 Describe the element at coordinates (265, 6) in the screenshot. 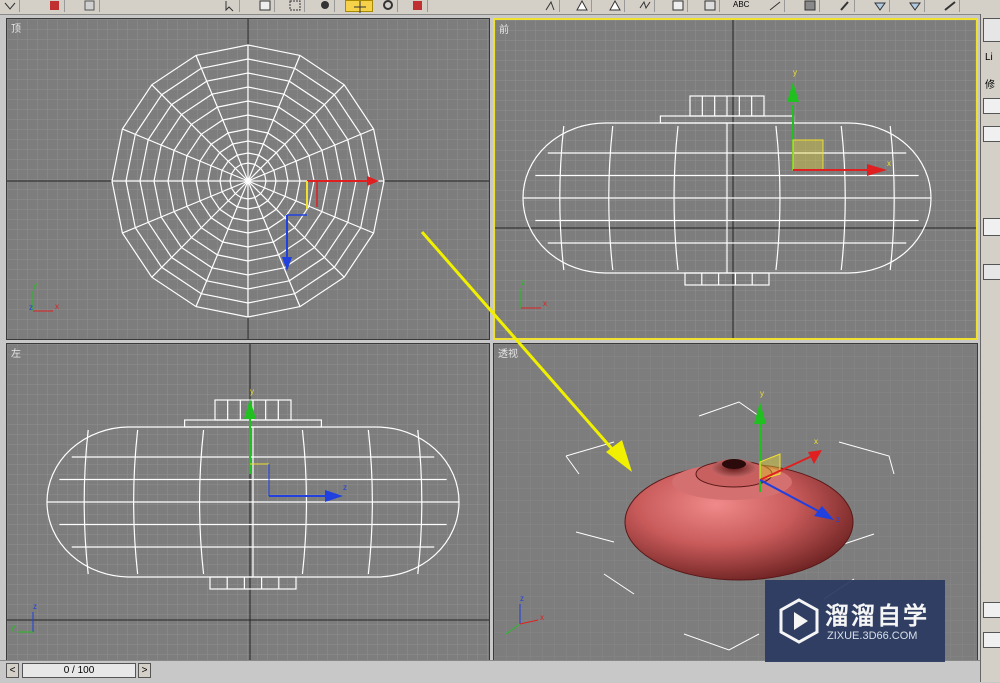

I see `select-by-name-button` at that location.